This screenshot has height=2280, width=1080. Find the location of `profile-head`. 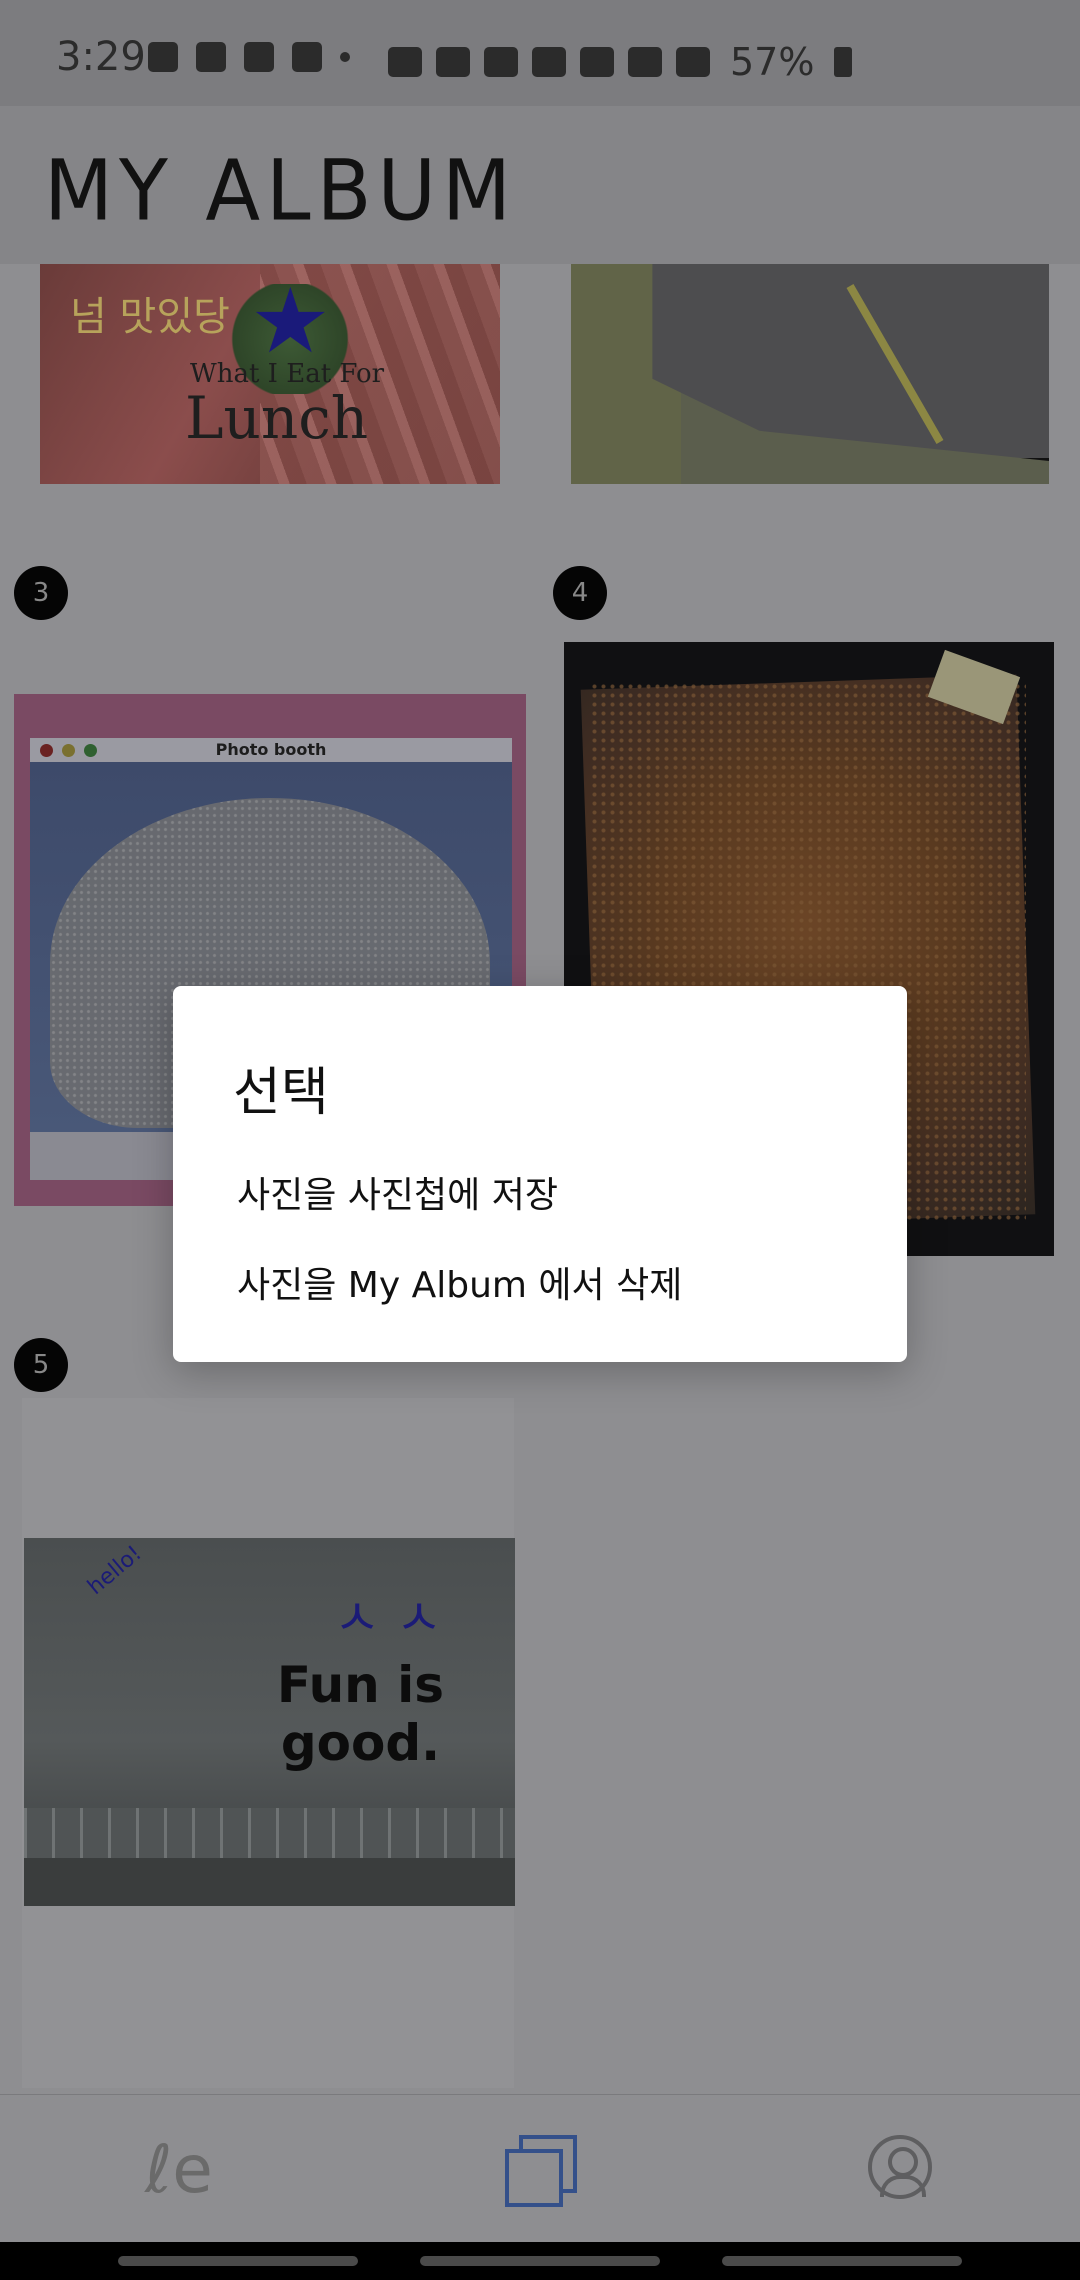

profile-head is located at coordinates (903, 2162).